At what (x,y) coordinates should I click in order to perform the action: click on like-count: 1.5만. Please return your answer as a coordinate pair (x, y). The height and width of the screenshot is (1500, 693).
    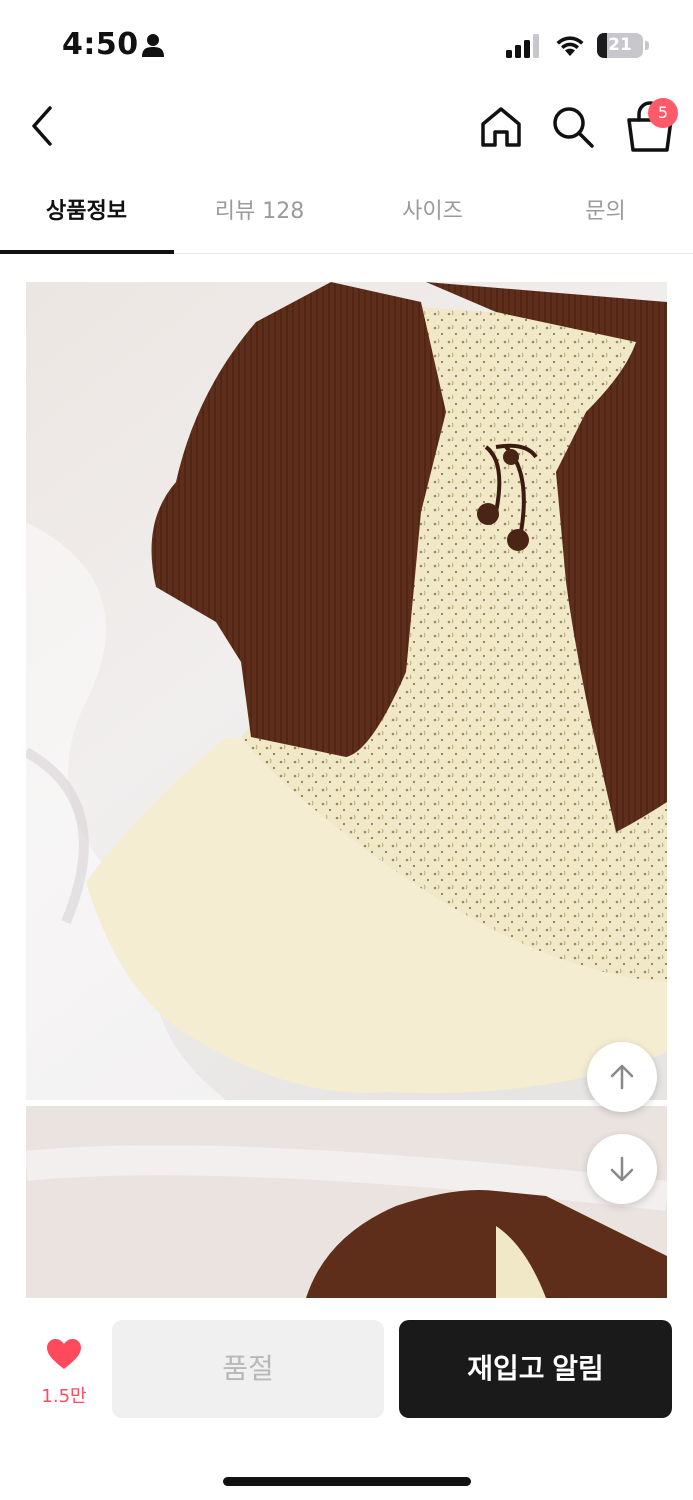
    Looking at the image, I should click on (64, 1396).